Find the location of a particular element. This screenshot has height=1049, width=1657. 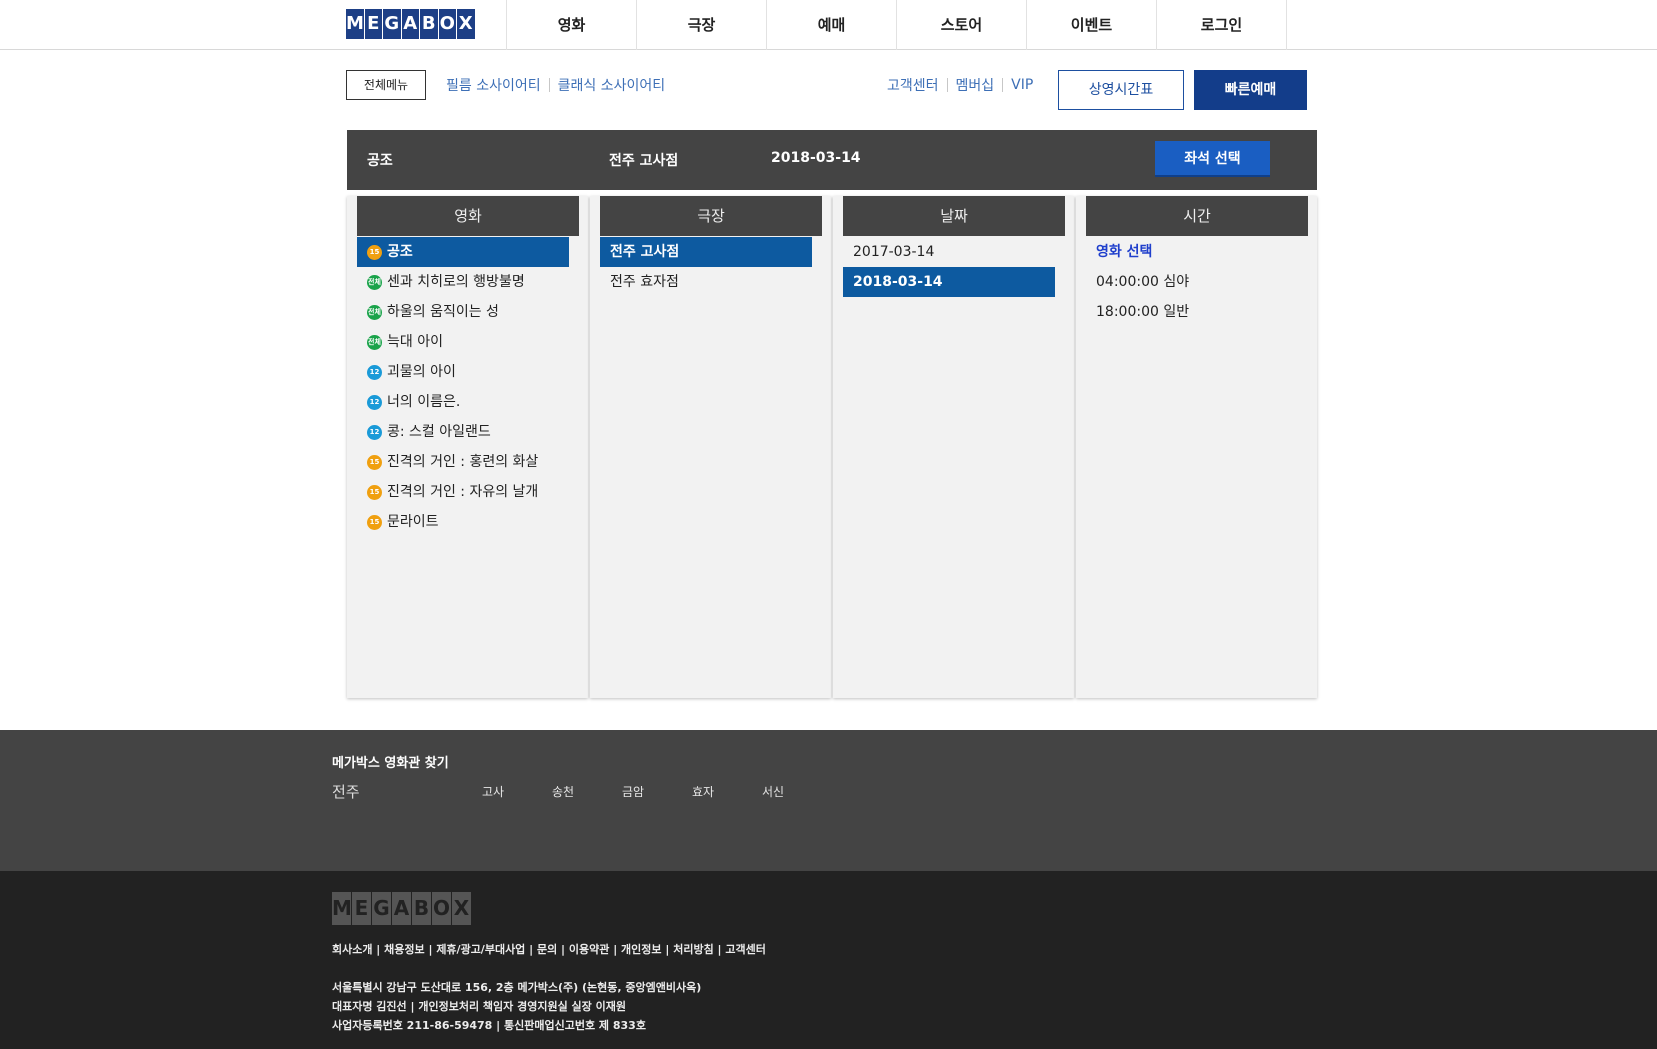

movie-item: 전체 하울의 움직이는 성 is located at coordinates (463, 312).